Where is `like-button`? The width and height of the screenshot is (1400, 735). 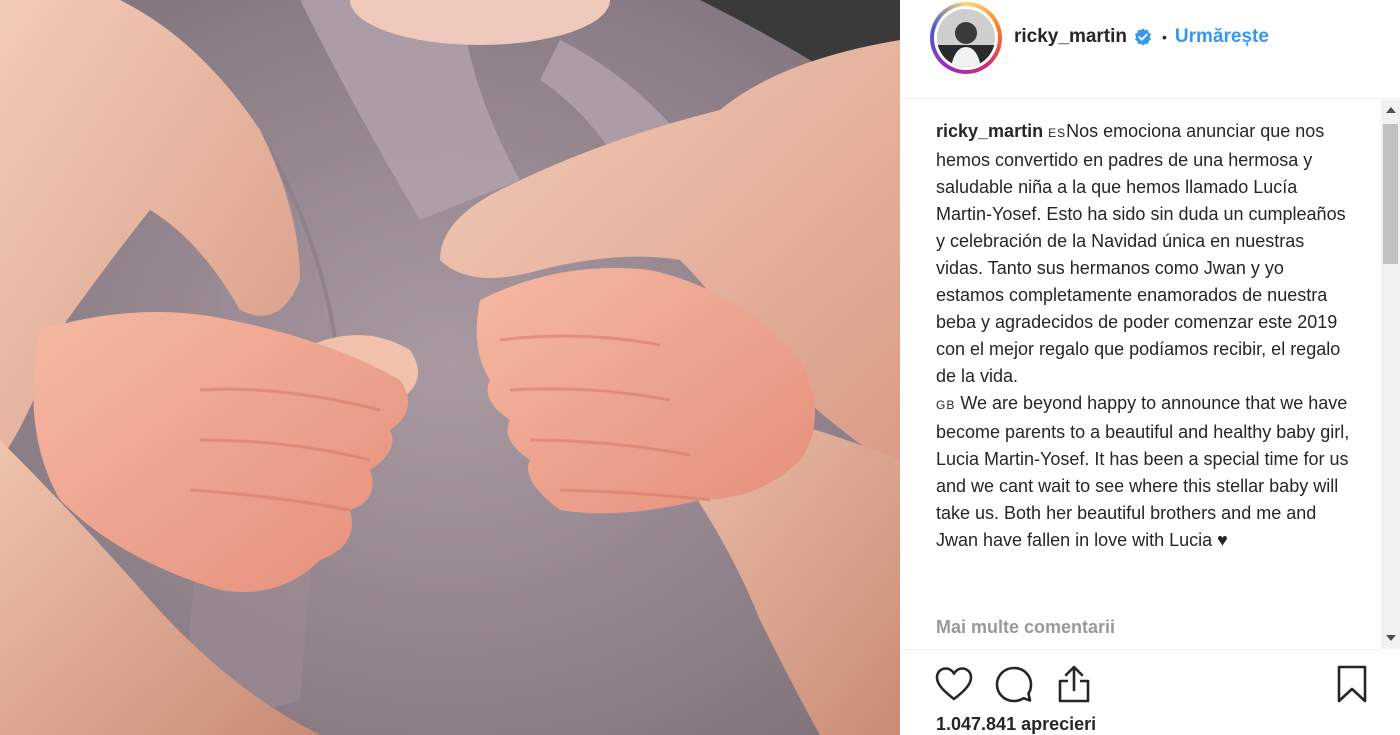 like-button is located at coordinates (954, 684).